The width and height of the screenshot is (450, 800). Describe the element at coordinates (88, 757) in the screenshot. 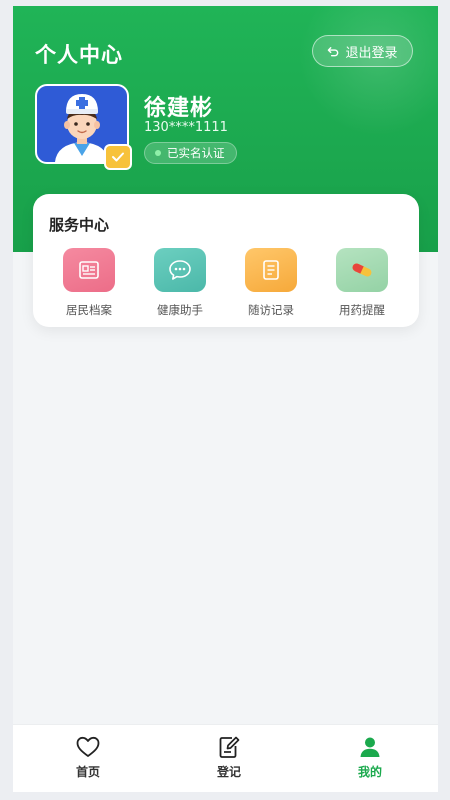

I see `tab-home: 首页` at that location.